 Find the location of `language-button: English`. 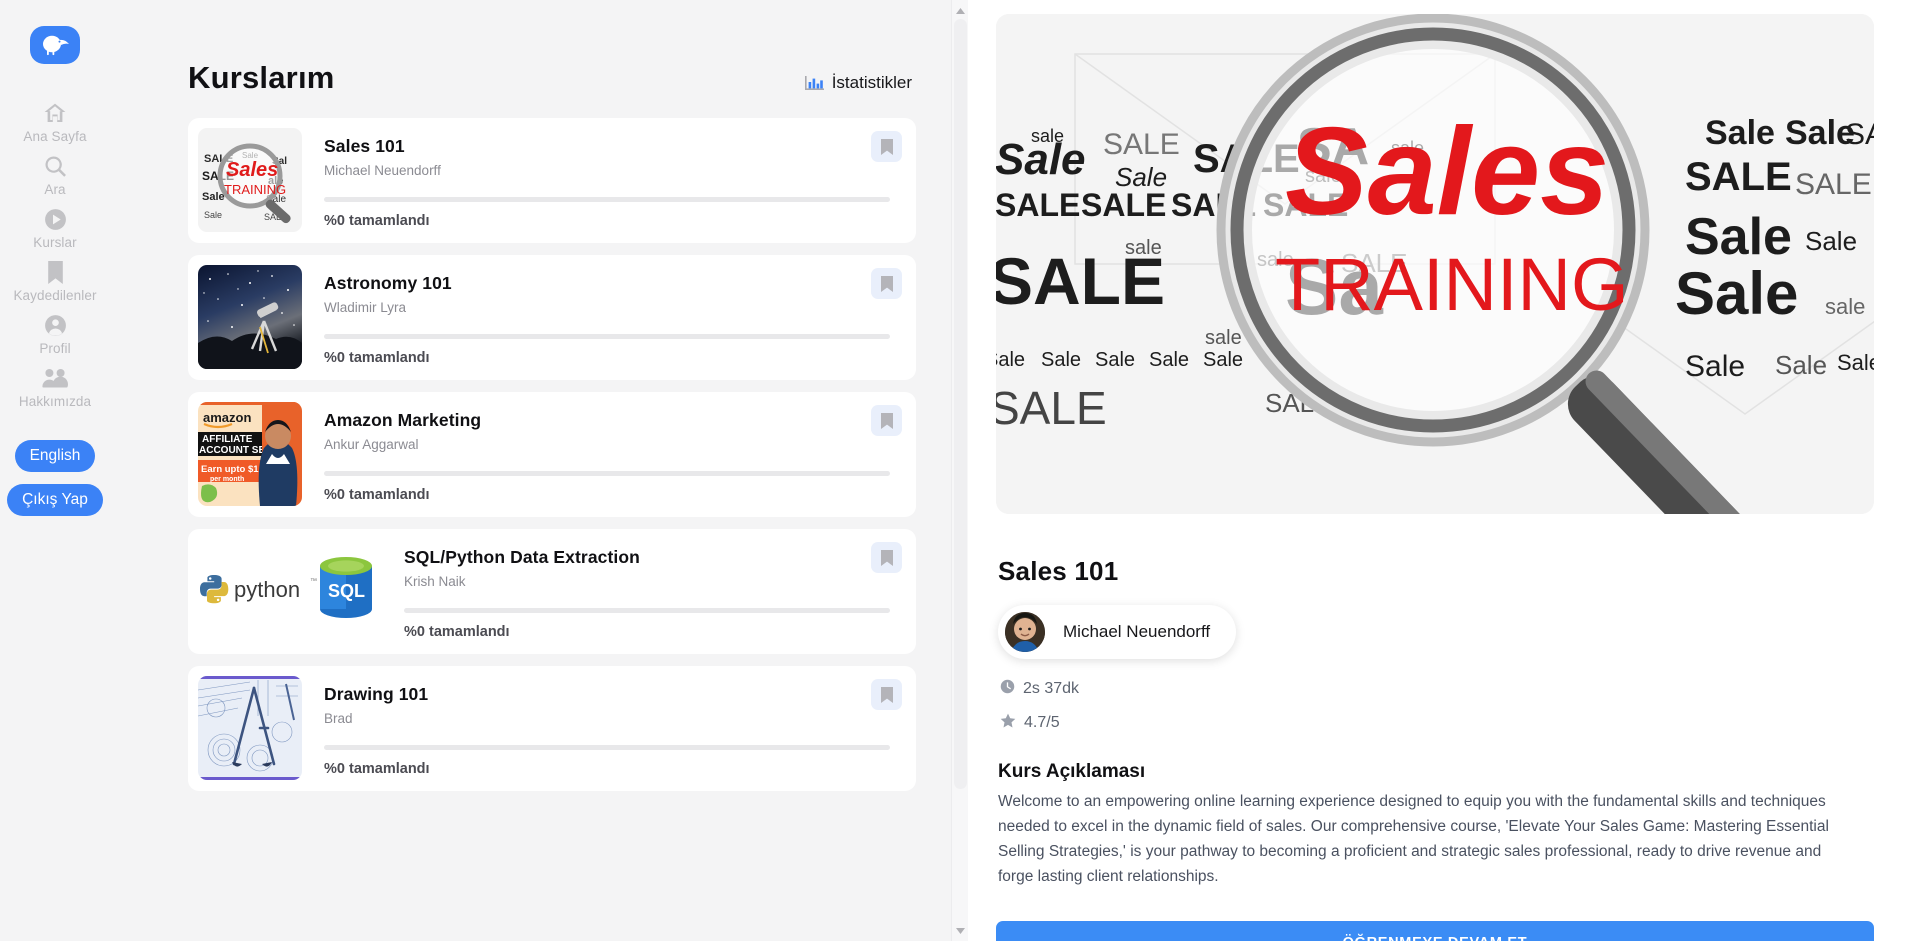

language-button: English is located at coordinates (55, 456).